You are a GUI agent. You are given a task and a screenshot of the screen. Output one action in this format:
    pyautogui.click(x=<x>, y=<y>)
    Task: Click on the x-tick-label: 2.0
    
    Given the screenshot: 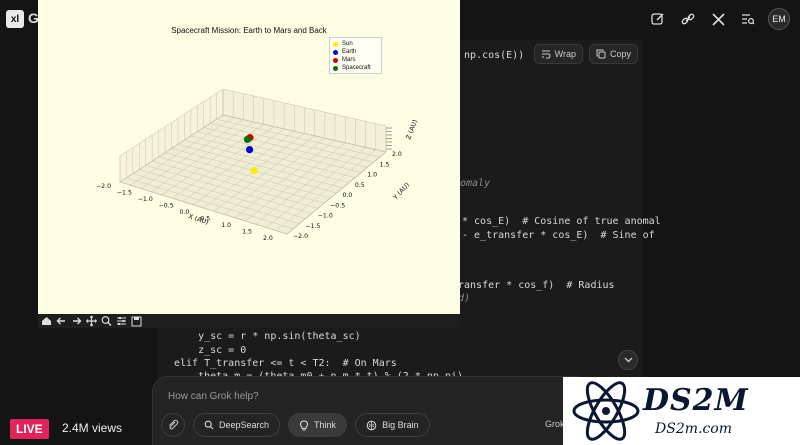 What is the action you would take?
    pyautogui.click(x=268, y=238)
    